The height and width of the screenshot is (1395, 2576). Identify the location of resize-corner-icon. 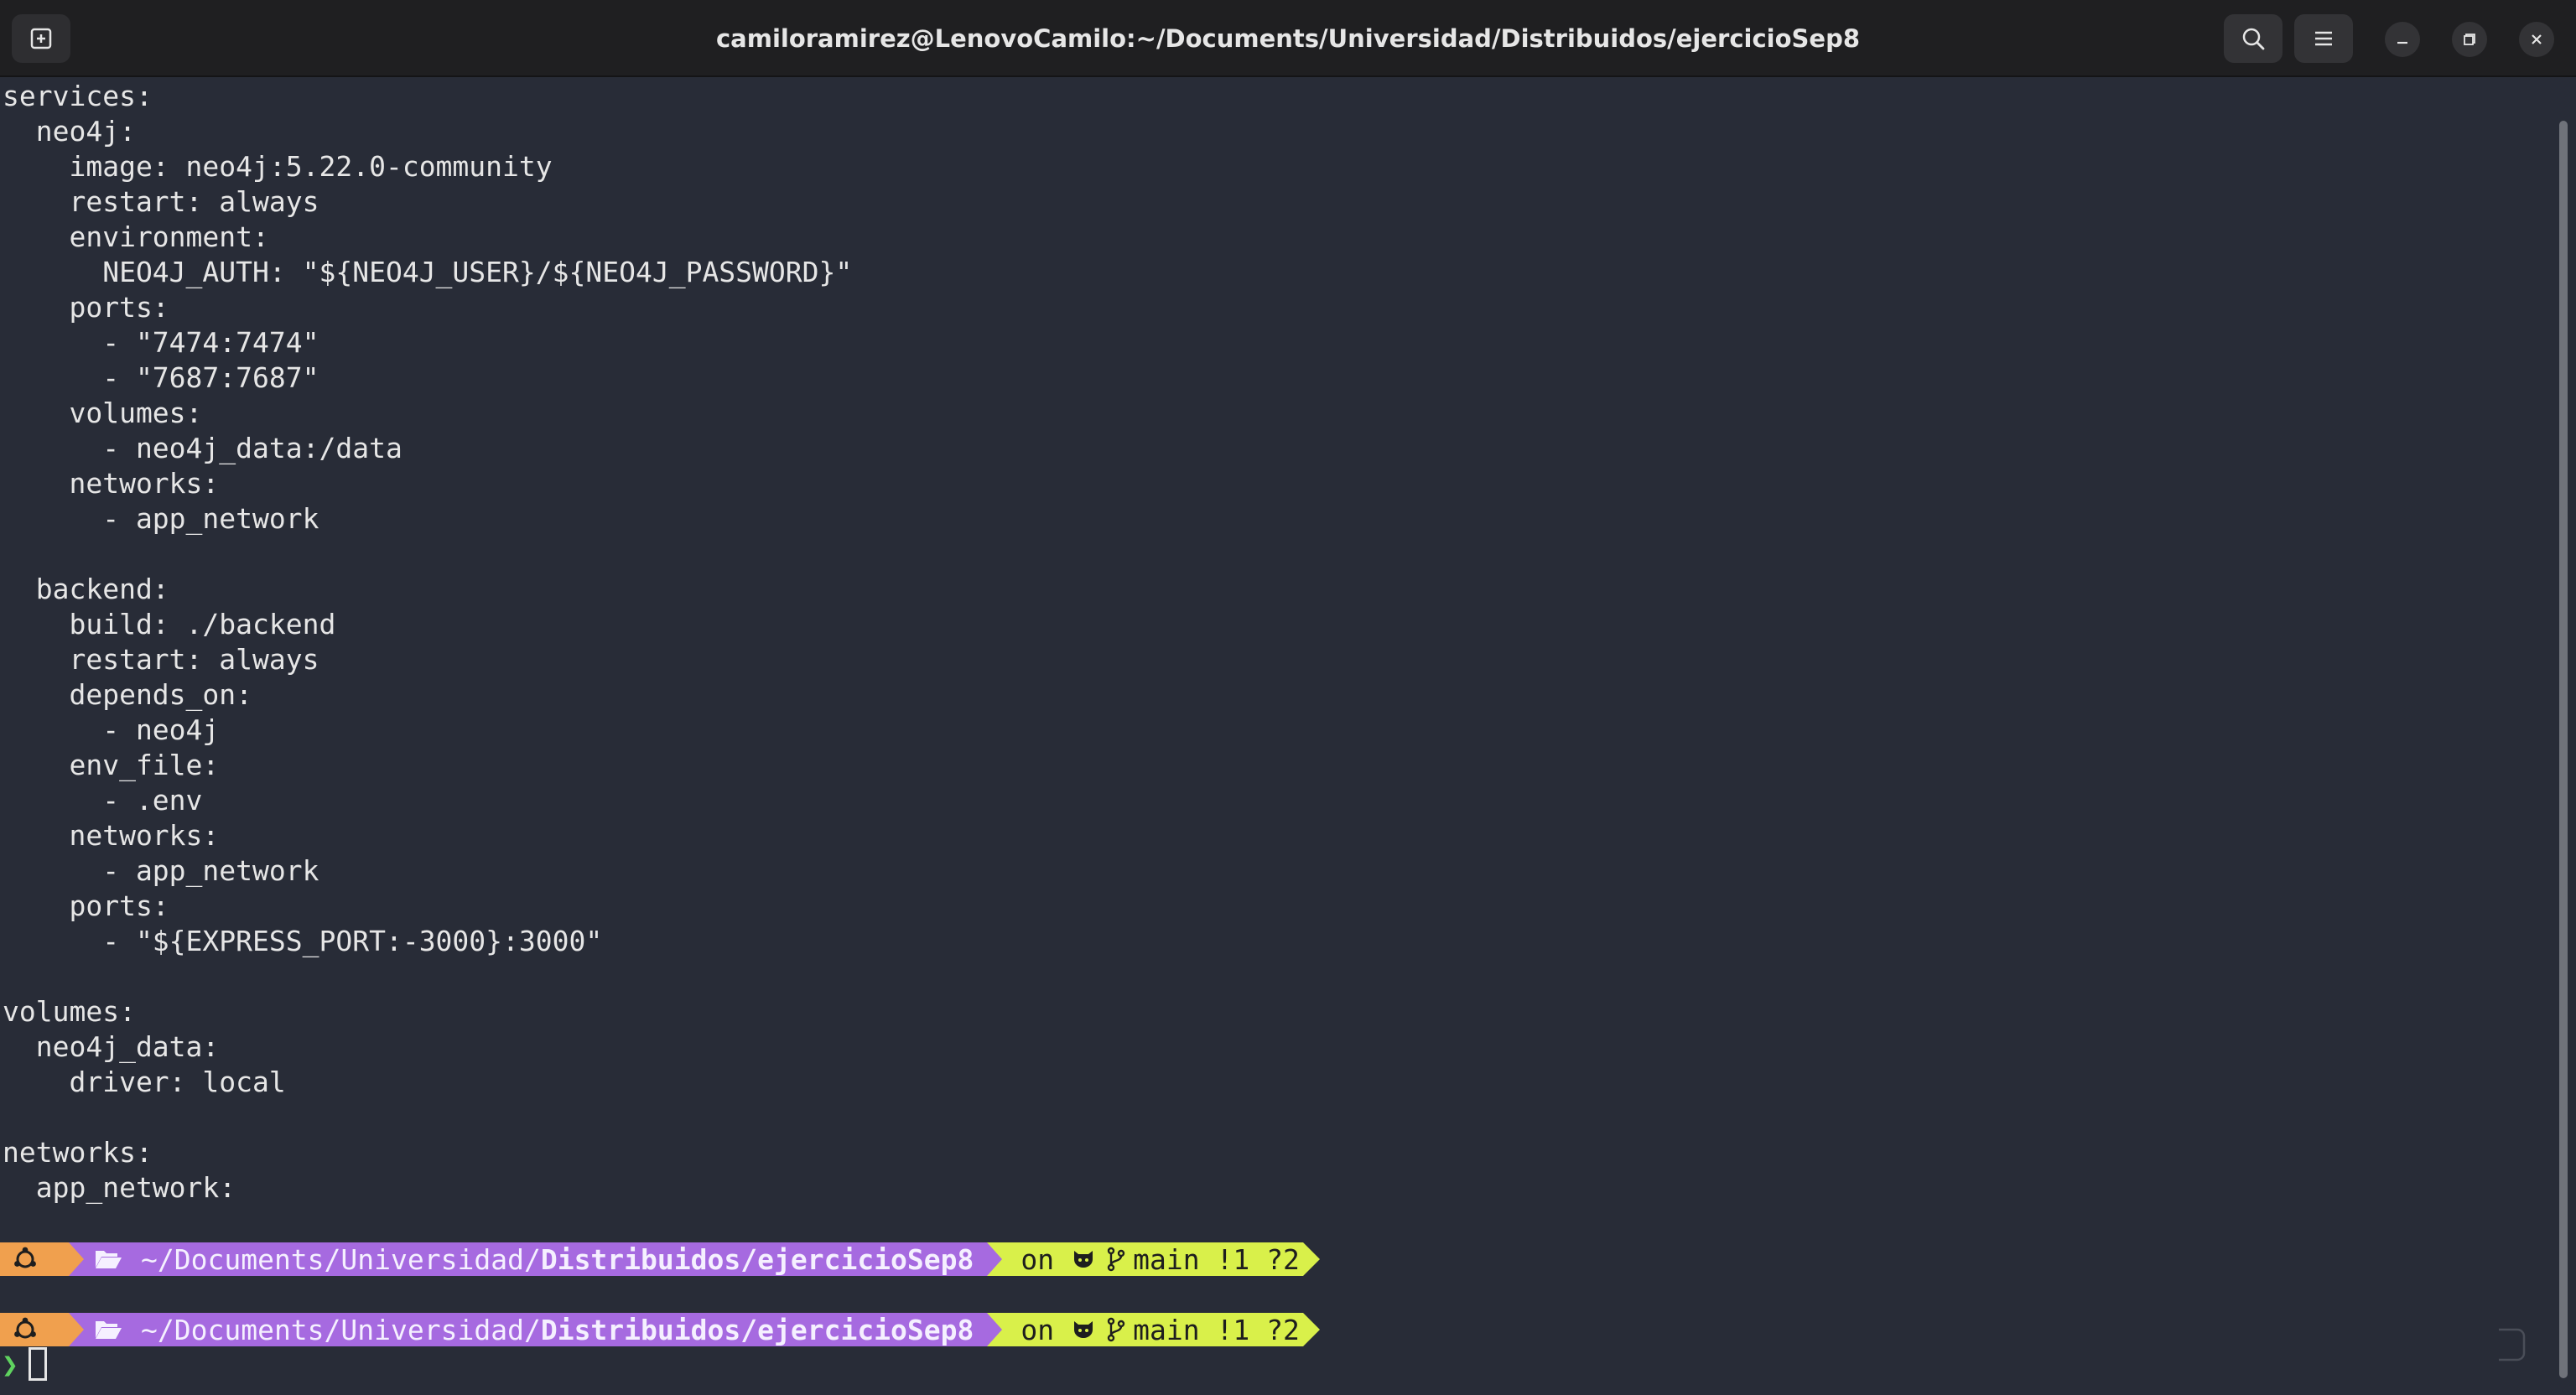
(2512, 1344).